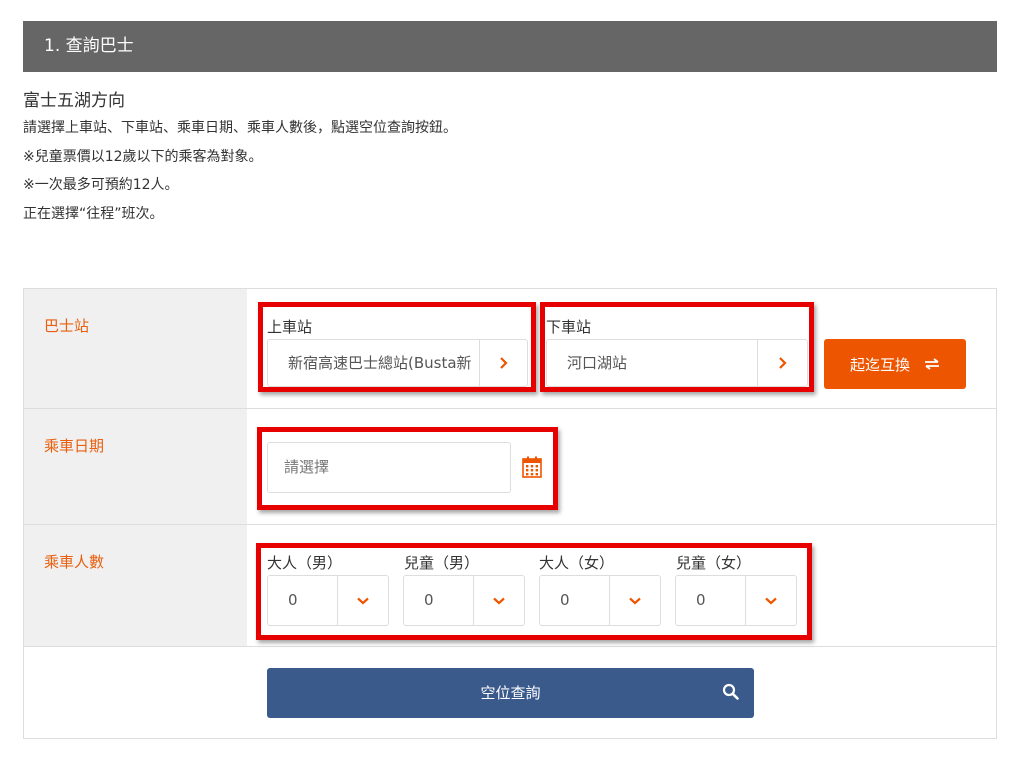 The width and height of the screenshot is (1024, 767). I want to click on boarding-stop-highlight-frame, so click(397, 347).